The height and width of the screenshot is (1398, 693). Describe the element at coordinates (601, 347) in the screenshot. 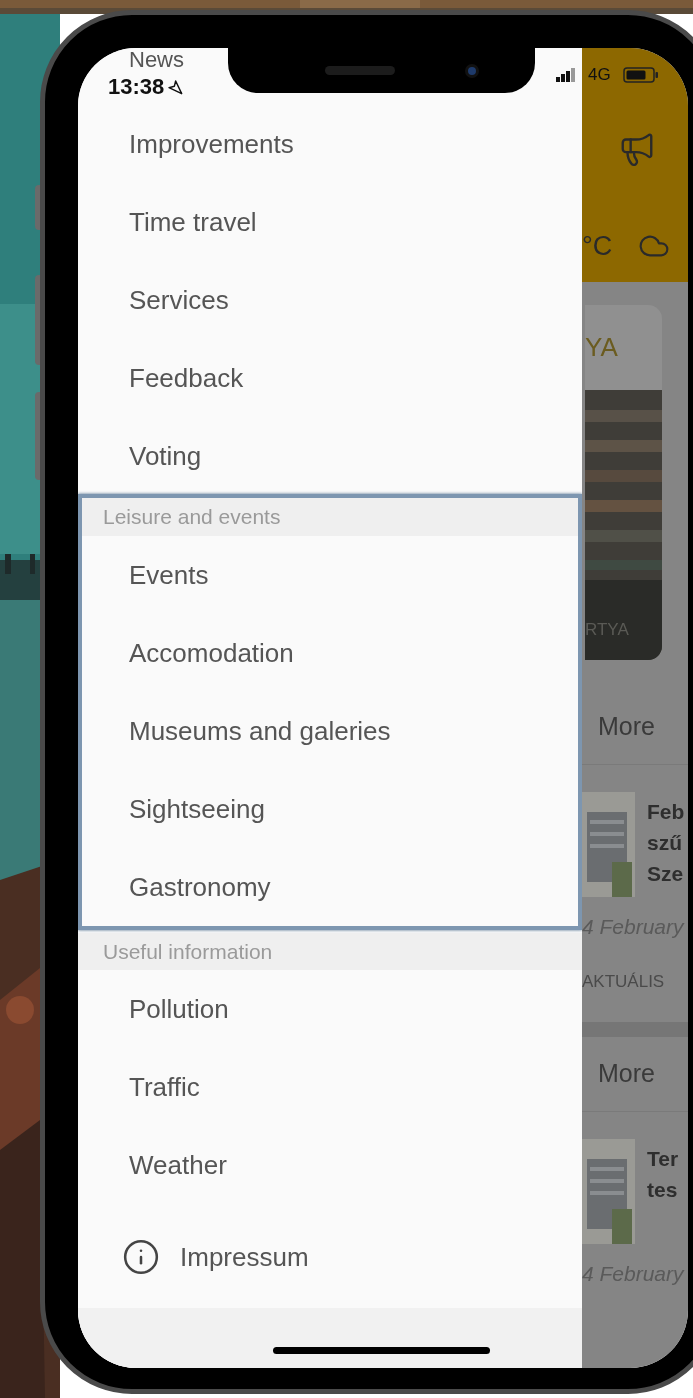

I see `featured-heading: YA` at that location.